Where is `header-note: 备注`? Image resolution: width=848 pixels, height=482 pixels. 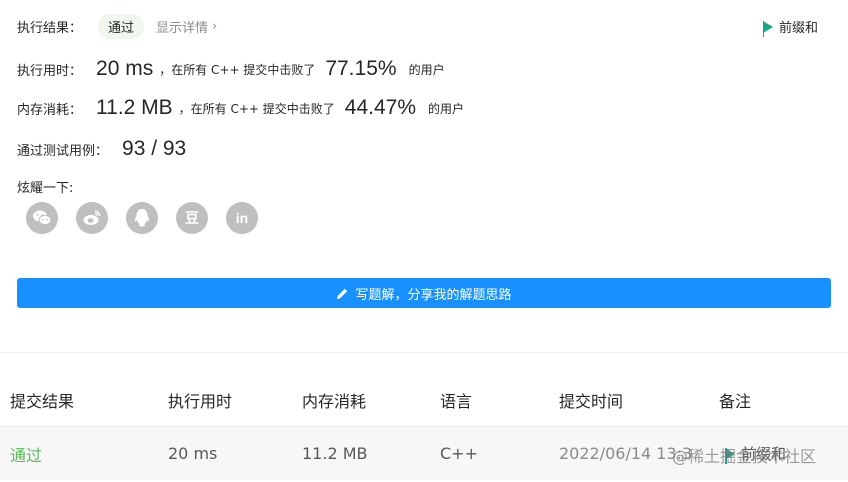 header-note: 备注 is located at coordinates (735, 401).